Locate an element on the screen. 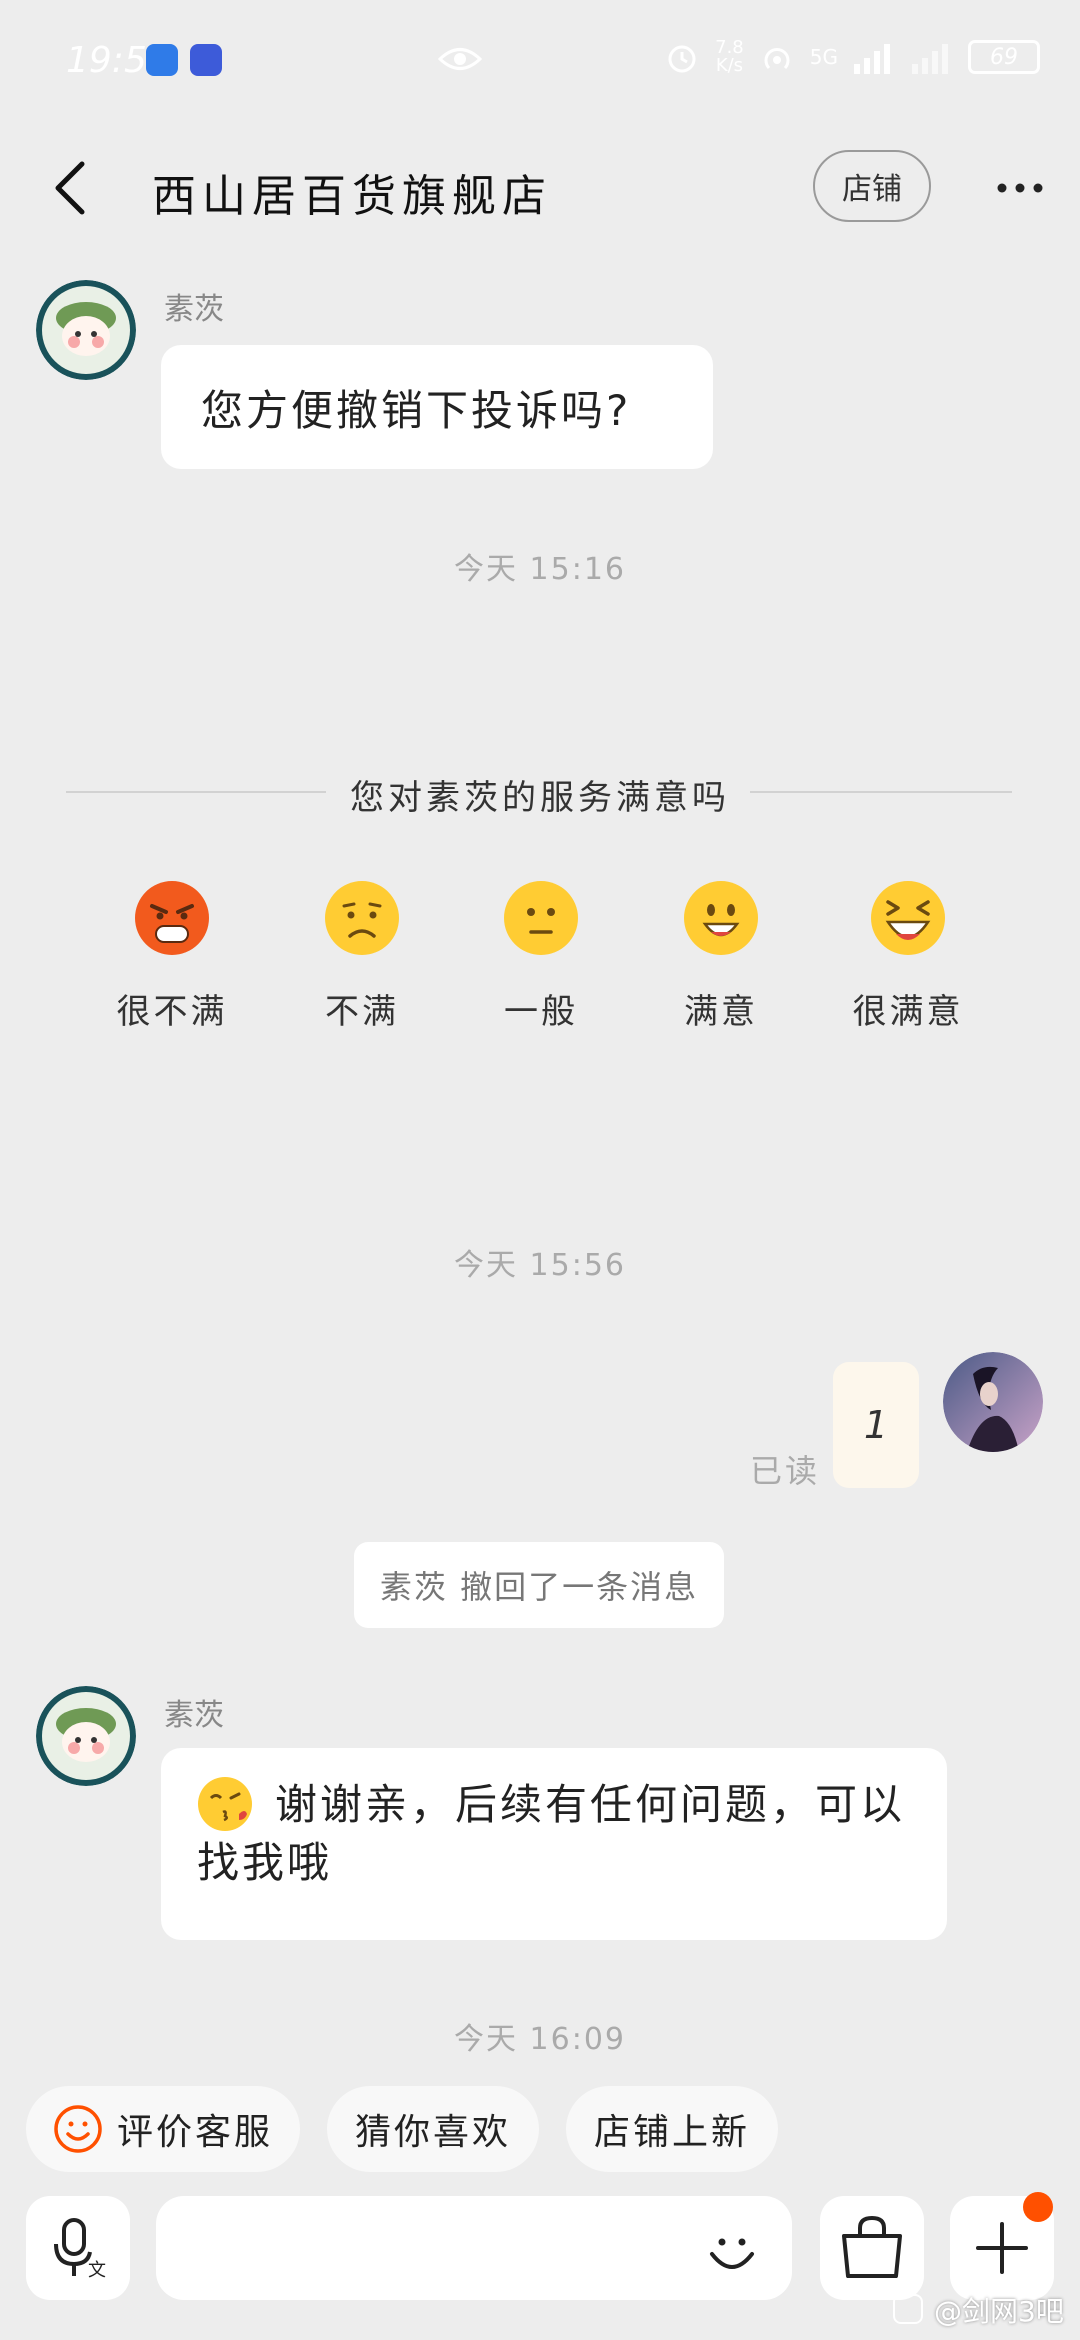 The width and height of the screenshot is (1080, 2340). recall-notice: 素茨 撤回了一条消息 is located at coordinates (539, 1585).